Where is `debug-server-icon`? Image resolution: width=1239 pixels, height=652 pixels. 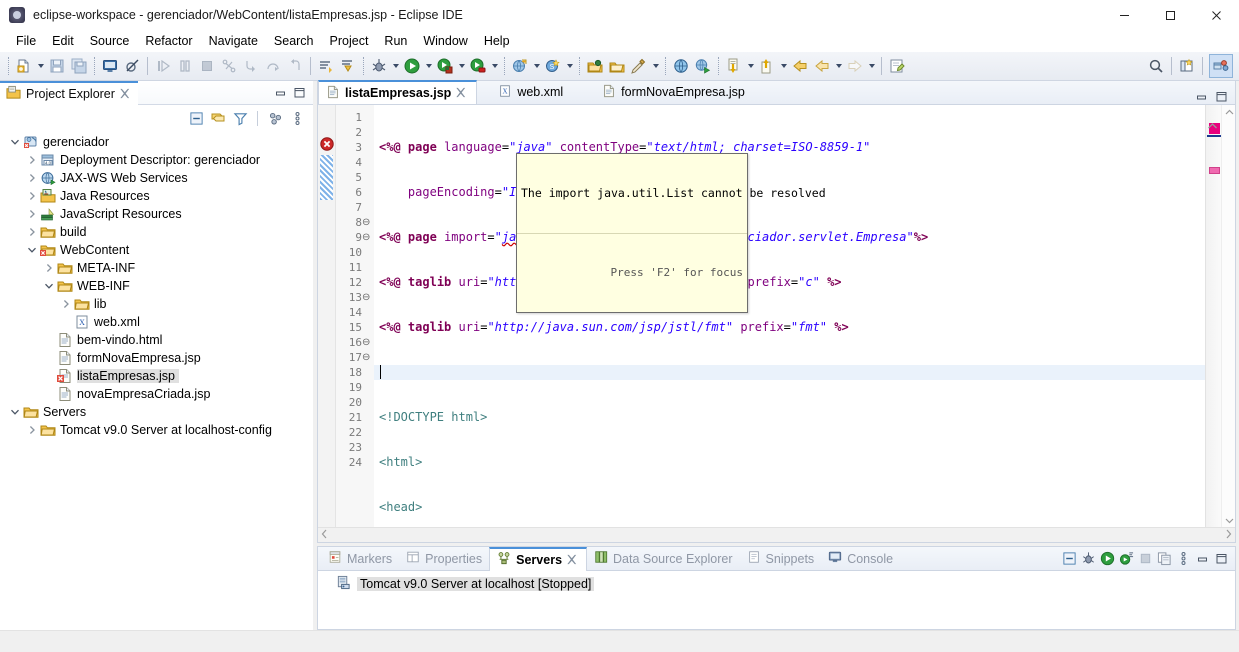 debug-server-icon is located at coordinates (1088, 559).